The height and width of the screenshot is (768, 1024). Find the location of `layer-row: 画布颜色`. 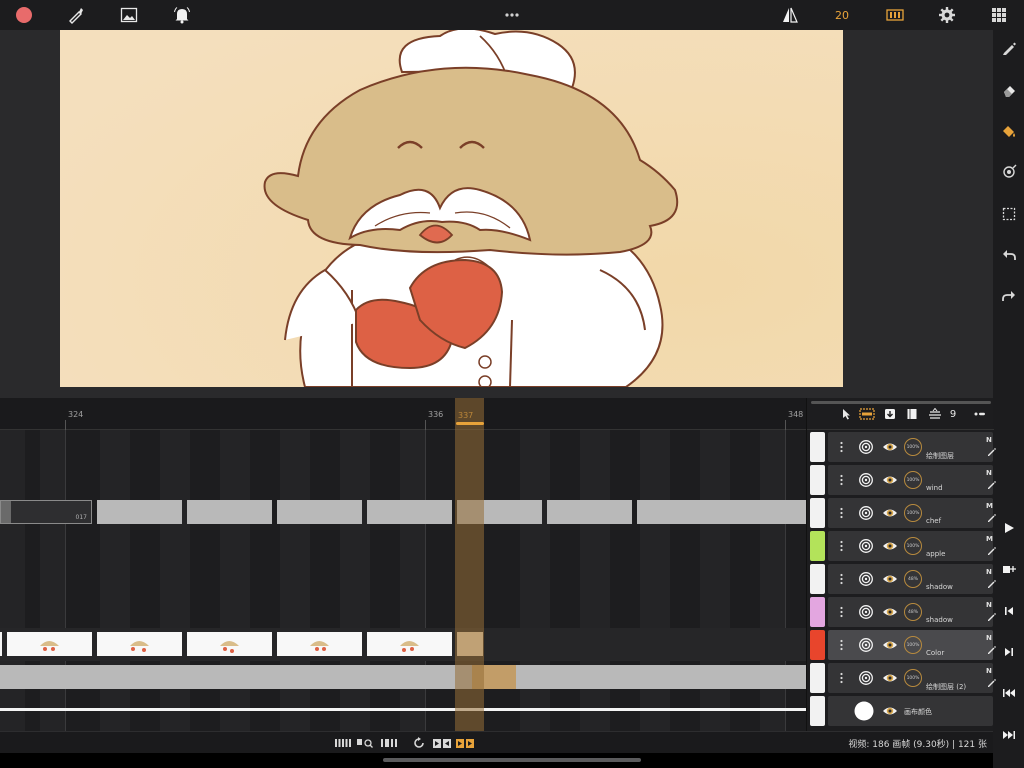

layer-row: 画布颜色 is located at coordinates (902, 710).